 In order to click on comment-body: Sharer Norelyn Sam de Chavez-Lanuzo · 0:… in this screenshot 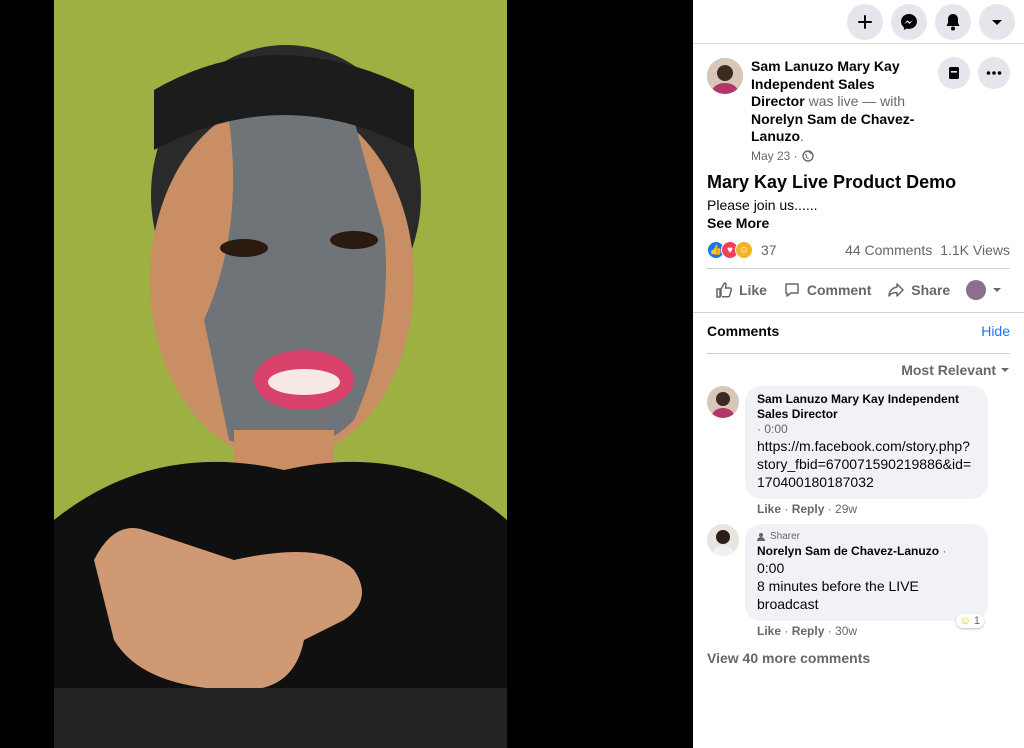, I will do `click(866, 581)`.